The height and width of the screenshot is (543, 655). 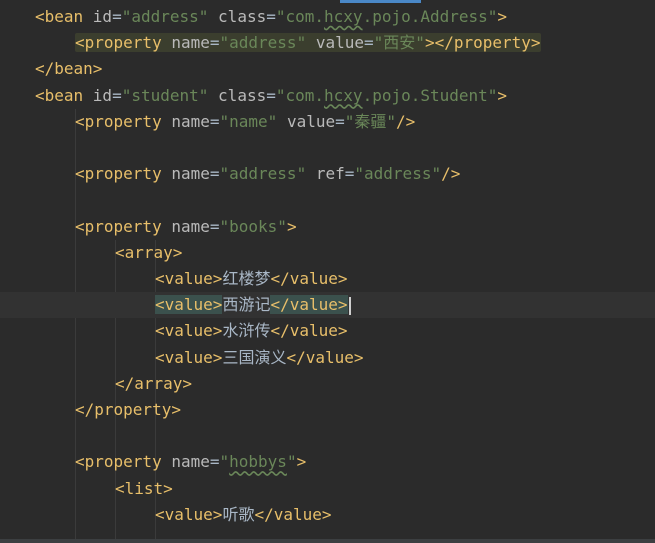 I want to click on code-line-content: </array>, so click(x=153, y=384).